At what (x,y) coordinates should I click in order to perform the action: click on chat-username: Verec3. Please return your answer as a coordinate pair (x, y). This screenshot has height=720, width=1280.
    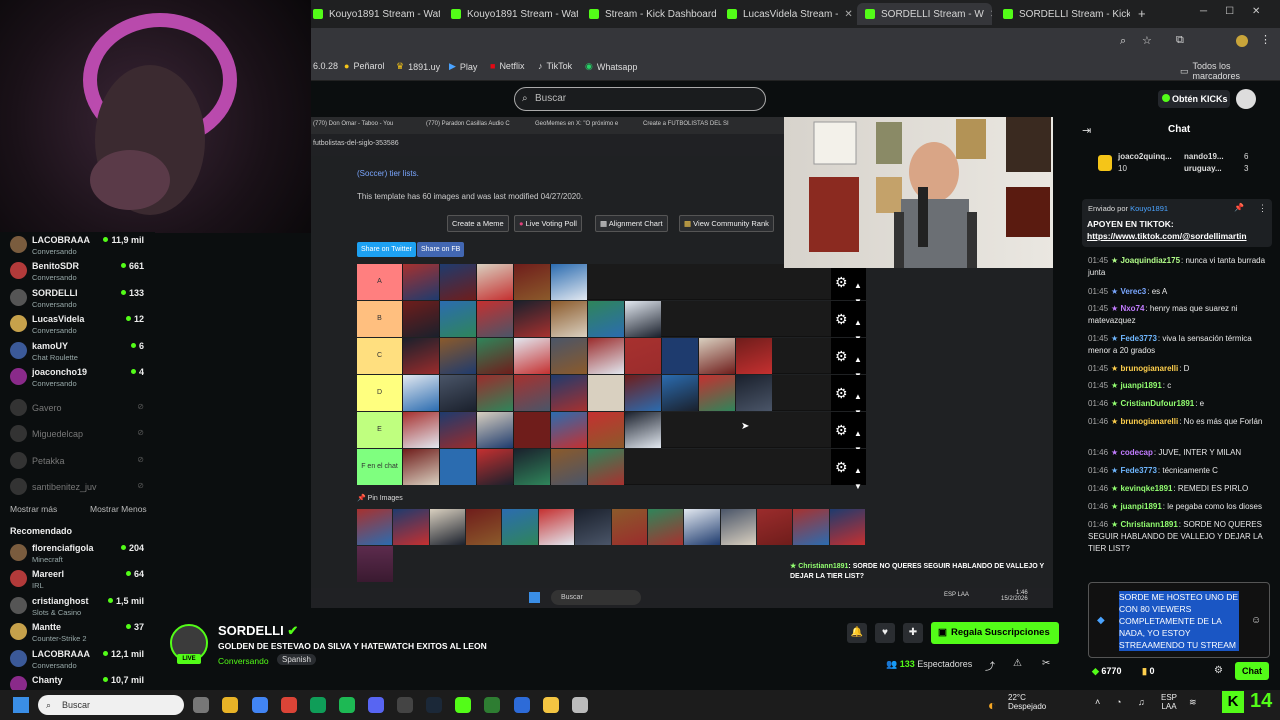
    Looking at the image, I should click on (1133, 291).